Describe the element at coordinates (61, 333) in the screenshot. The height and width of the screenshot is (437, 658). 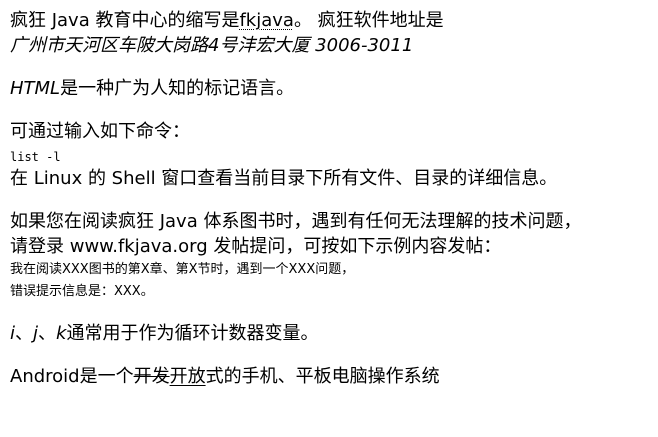
I see `var-k: k` at that location.